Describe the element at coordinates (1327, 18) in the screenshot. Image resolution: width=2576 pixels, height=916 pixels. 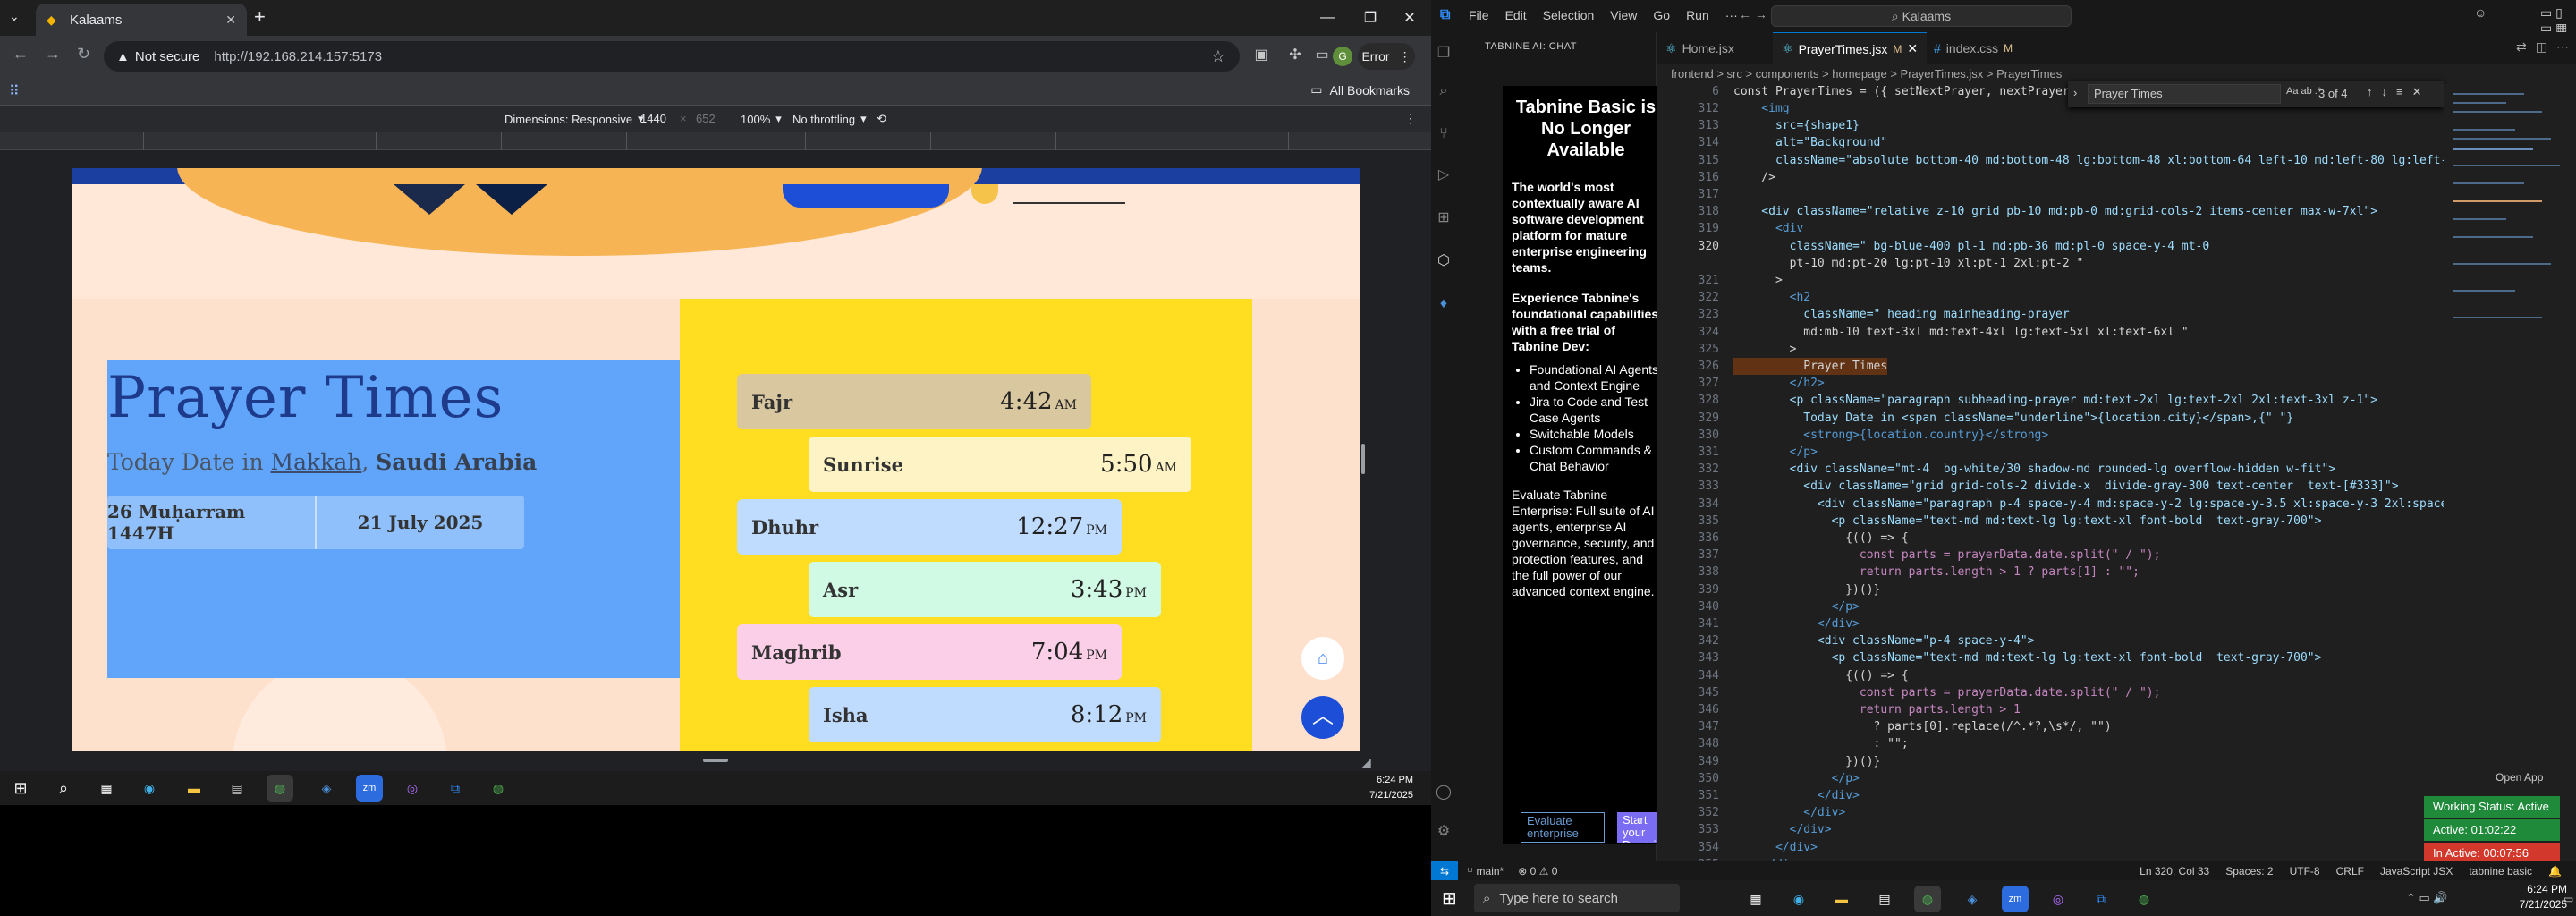
I see `minimize-icon: —` at that location.